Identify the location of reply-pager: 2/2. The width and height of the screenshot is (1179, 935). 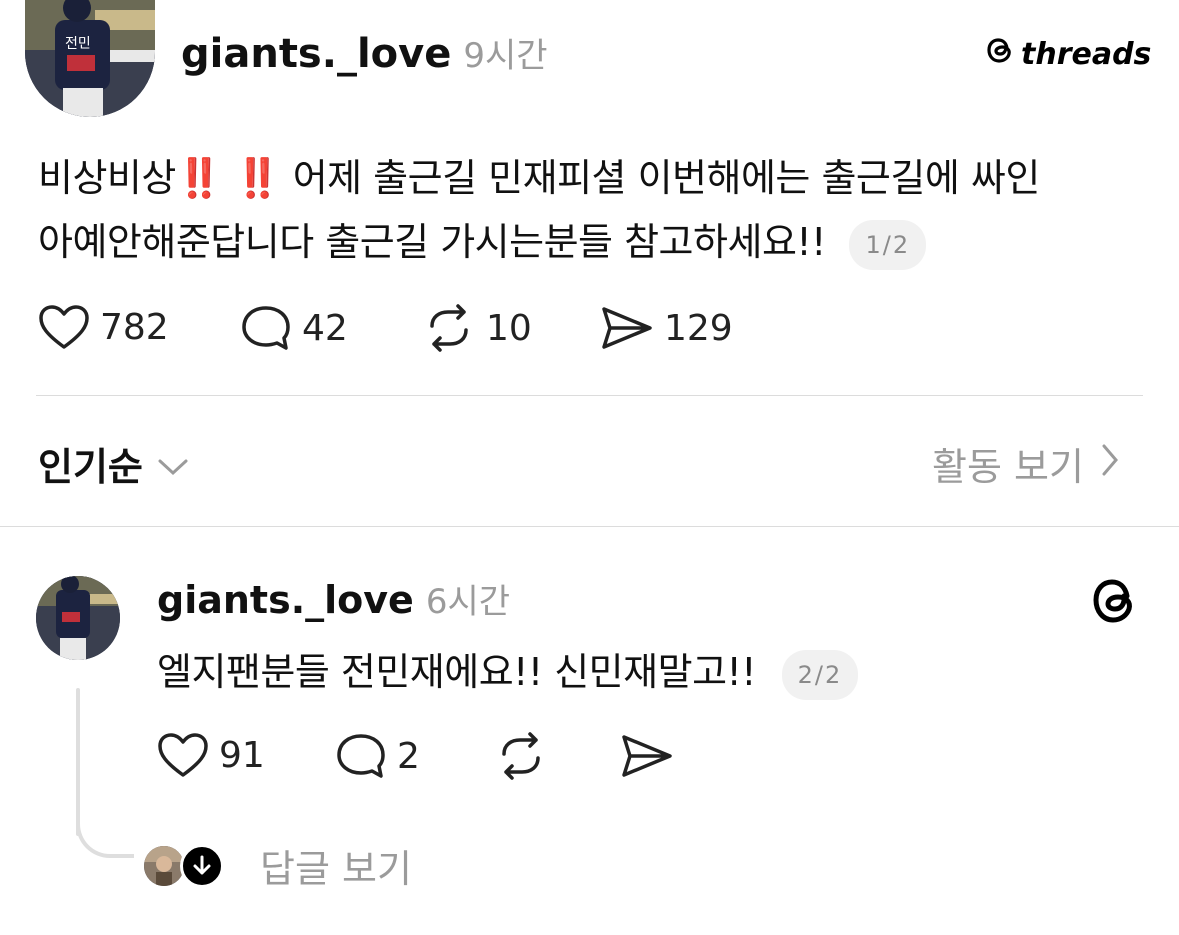
(820, 674).